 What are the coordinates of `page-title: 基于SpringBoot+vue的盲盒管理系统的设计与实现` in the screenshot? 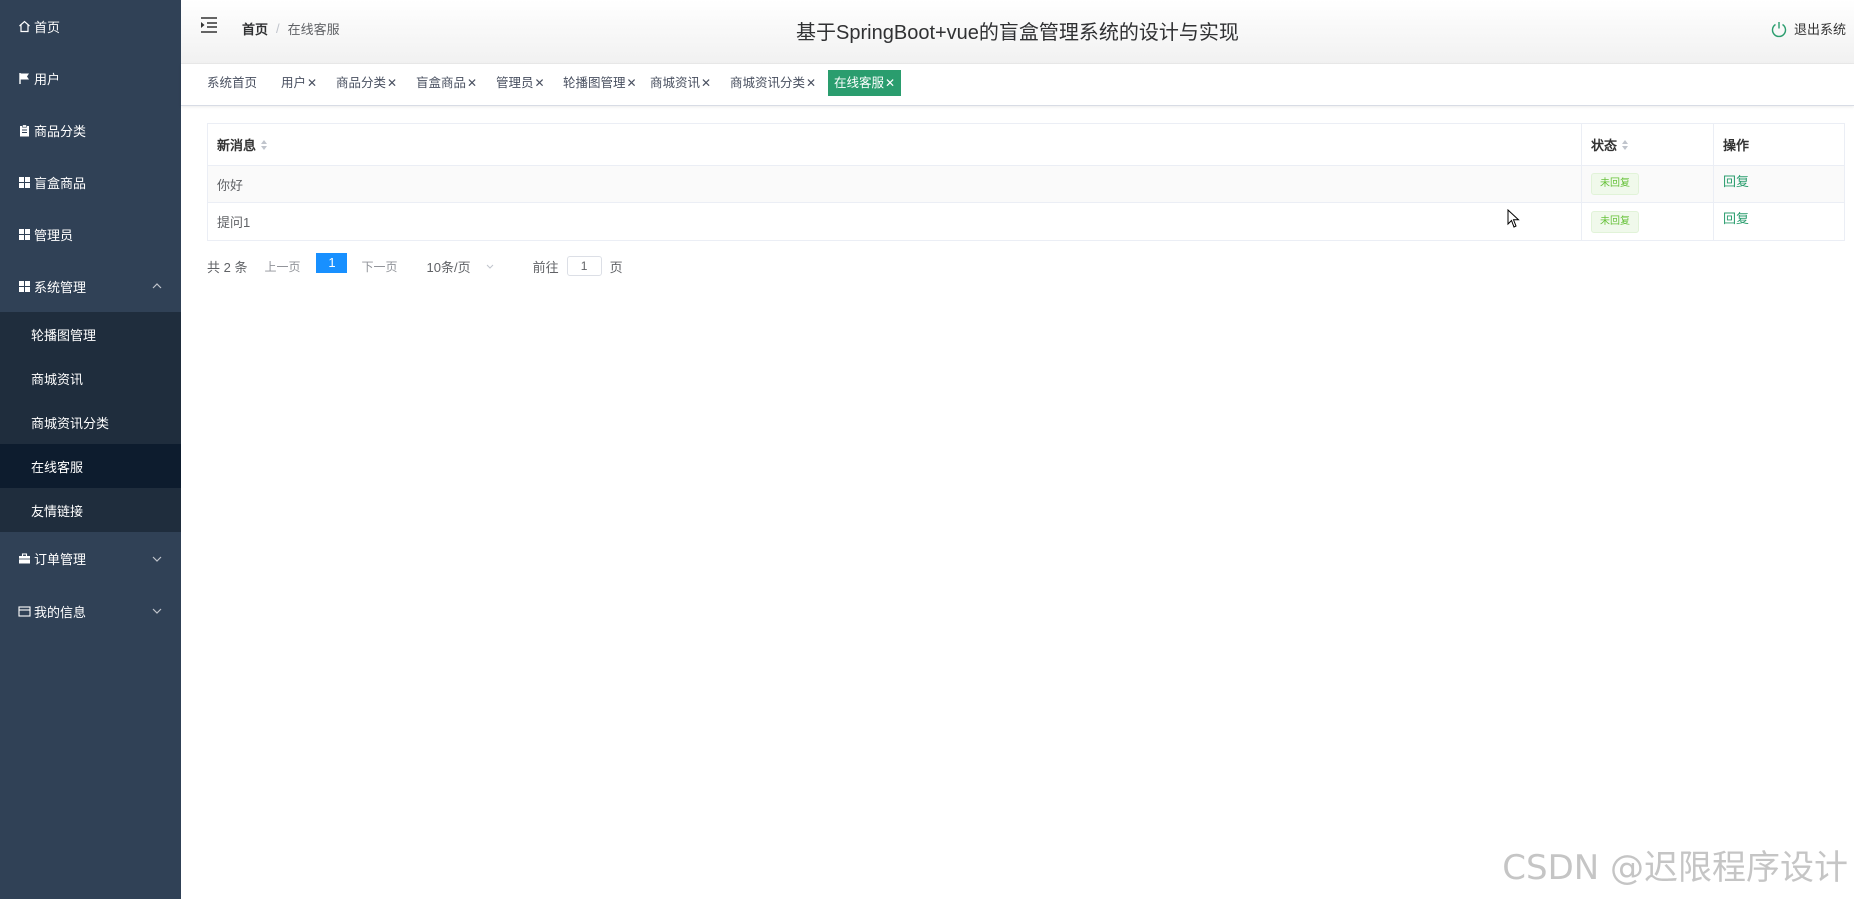 It's located at (1017, 33).